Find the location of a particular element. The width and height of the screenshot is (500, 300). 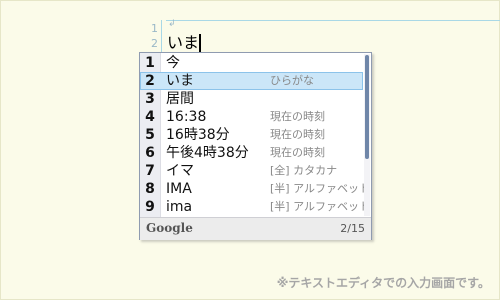

candidate-description: [全] カタカナ is located at coordinates (304, 170).